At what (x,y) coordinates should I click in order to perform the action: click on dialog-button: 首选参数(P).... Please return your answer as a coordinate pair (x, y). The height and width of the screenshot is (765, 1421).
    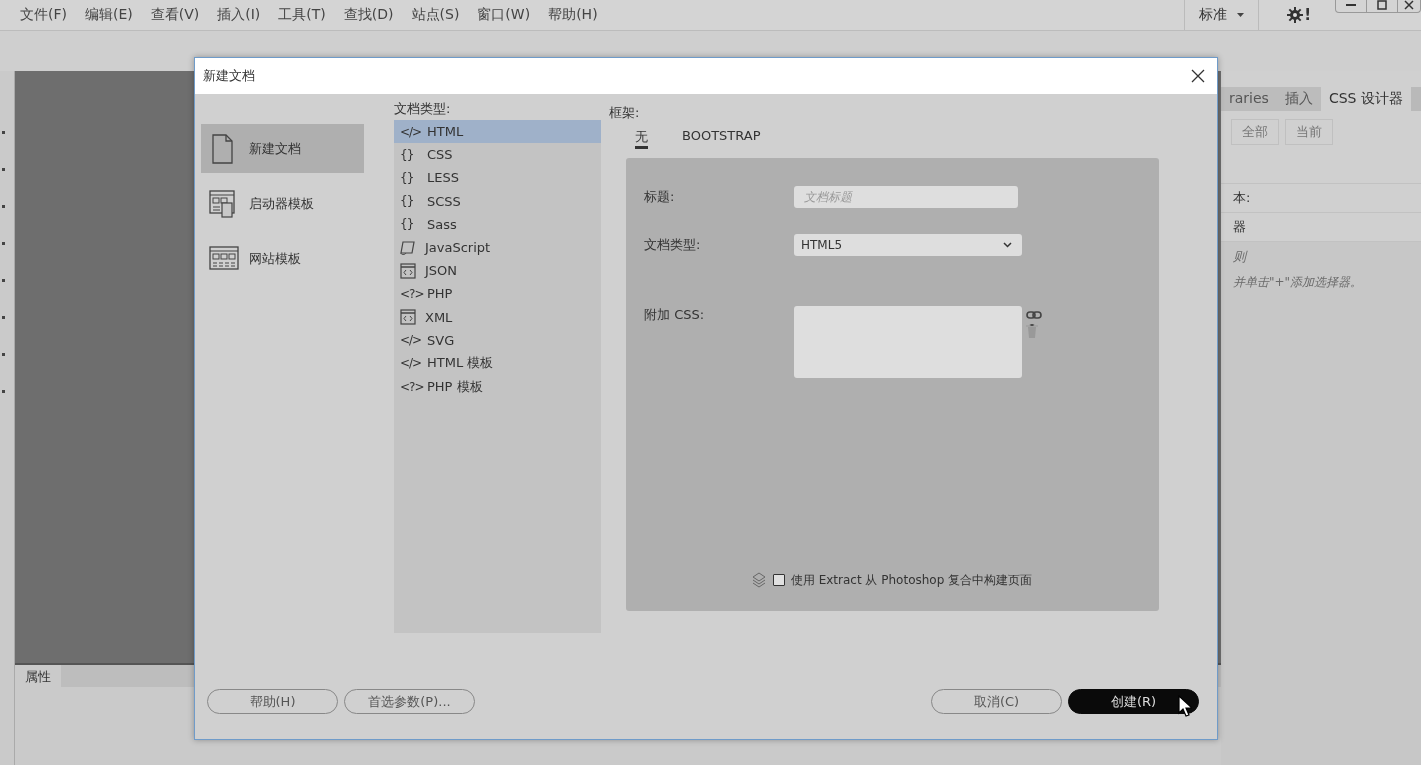
    Looking at the image, I should click on (409, 701).